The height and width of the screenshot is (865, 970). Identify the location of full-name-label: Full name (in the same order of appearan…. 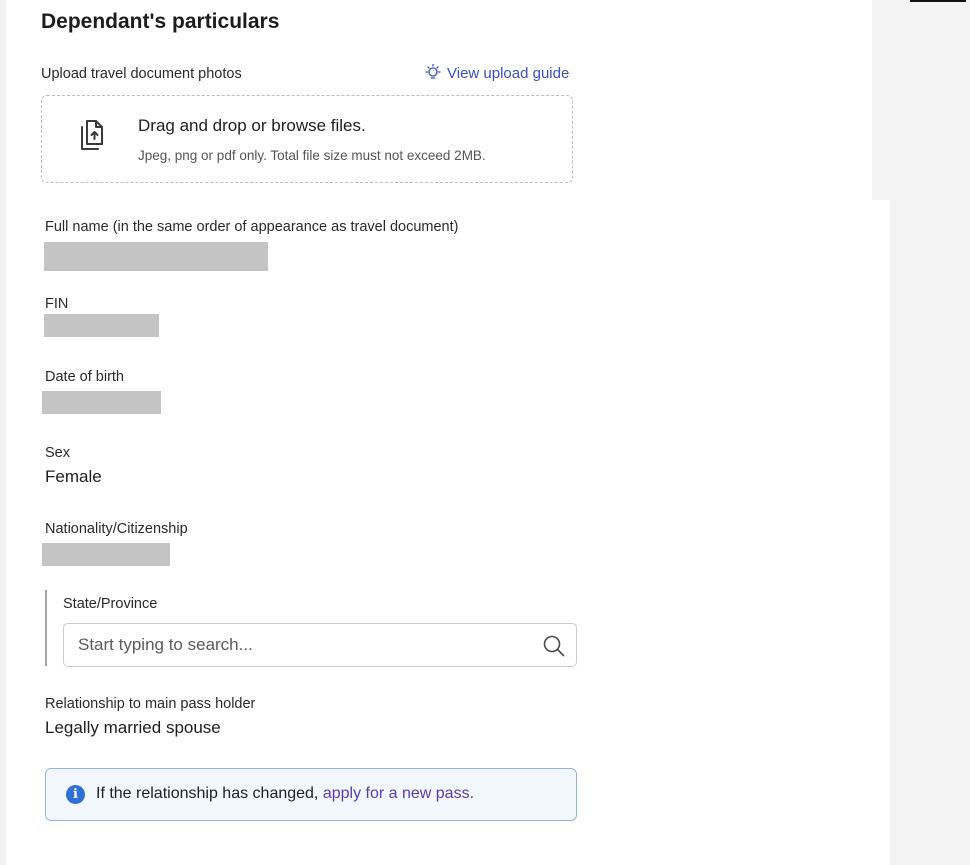
(252, 227).